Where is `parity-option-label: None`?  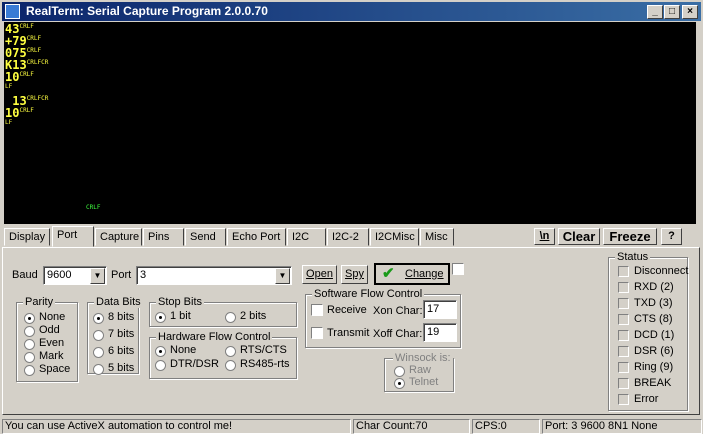
parity-option-label: None is located at coordinates (52, 317).